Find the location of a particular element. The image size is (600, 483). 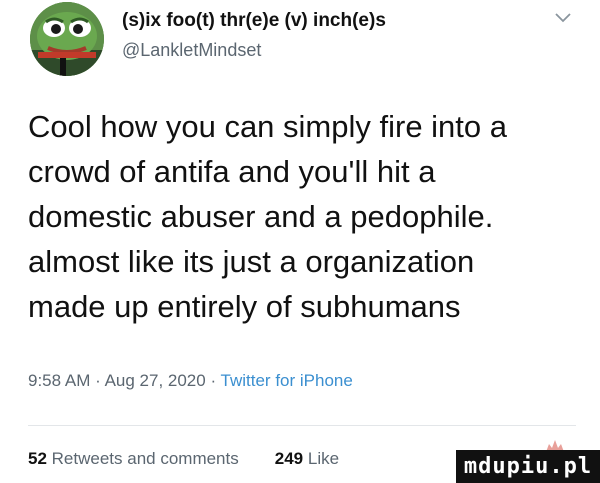

divider is located at coordinates (302, 425).